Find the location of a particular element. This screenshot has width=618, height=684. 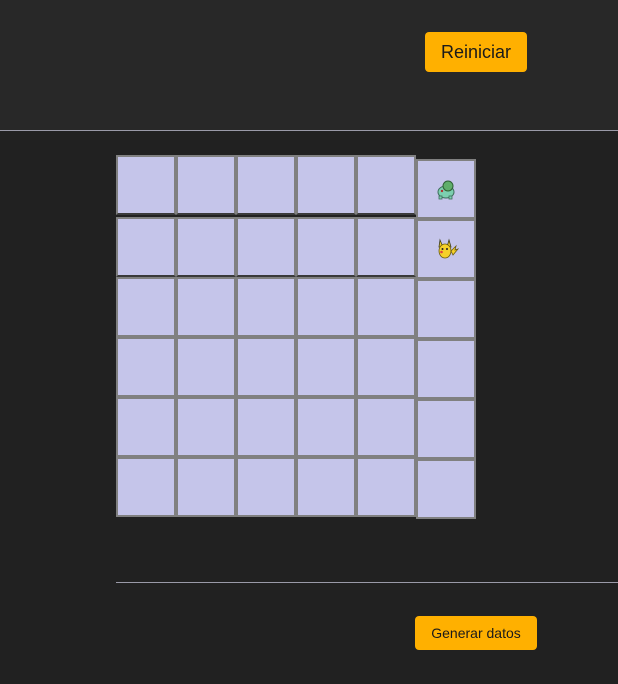

generate-data-button: Generar datos is located at coordinates (476, 633).